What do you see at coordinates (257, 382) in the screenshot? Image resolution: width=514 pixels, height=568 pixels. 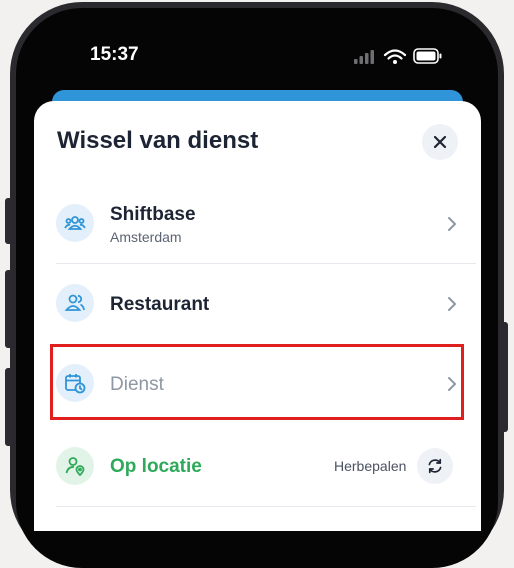 I see `highlight-box` at bounding box center [257, 382].